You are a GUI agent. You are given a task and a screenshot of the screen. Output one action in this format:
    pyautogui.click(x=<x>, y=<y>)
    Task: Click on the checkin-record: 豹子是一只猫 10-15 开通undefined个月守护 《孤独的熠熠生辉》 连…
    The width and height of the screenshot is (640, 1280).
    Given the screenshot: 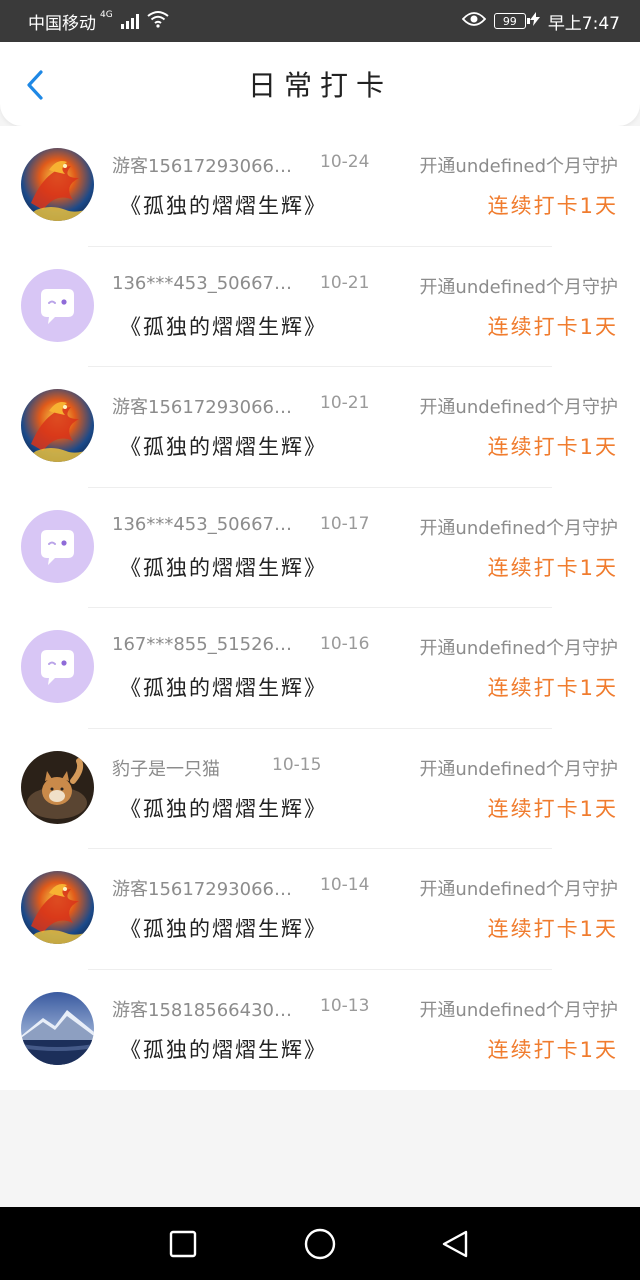 What is the action you would take?
    pyautogui.click(x=320, y=789)
    